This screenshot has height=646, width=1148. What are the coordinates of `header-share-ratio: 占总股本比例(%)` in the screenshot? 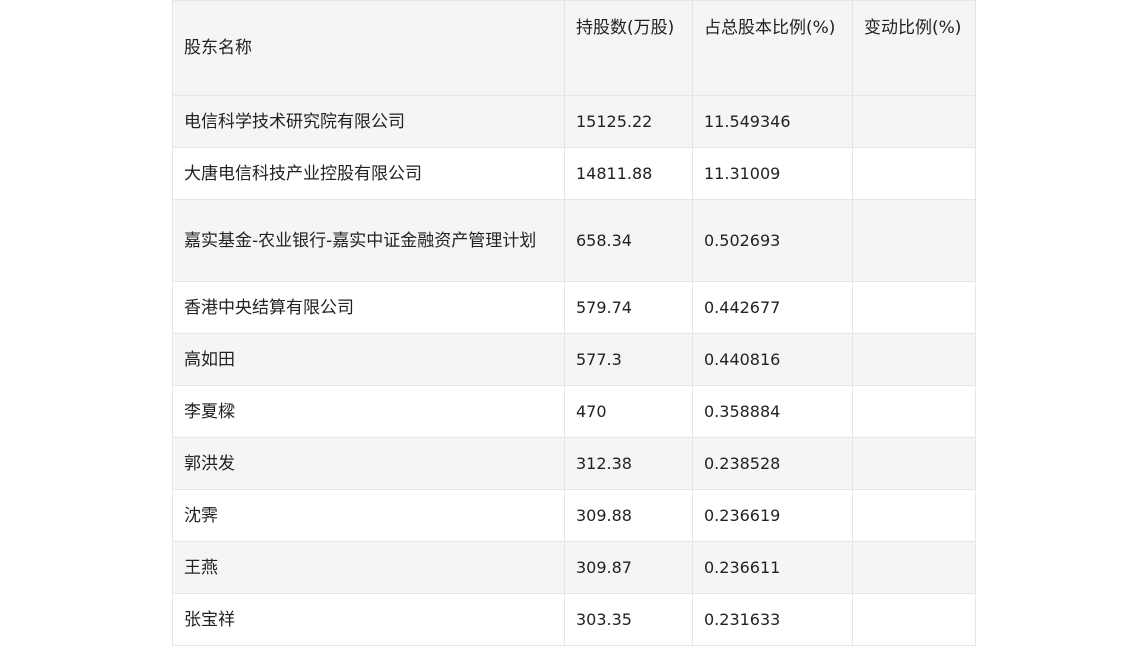 It's located at (772, 48).